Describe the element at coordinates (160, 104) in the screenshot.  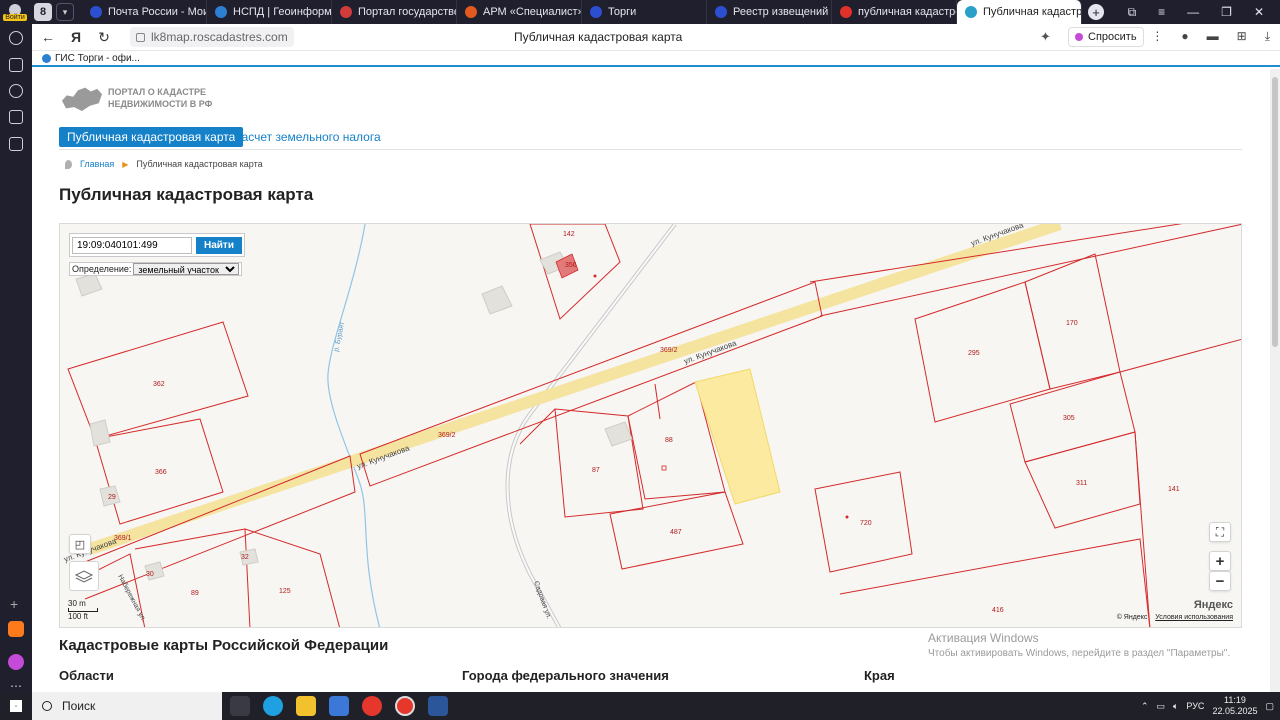
I see `logo-line-2: НЕДВИЖИМОСТИ В РФ` at that location.